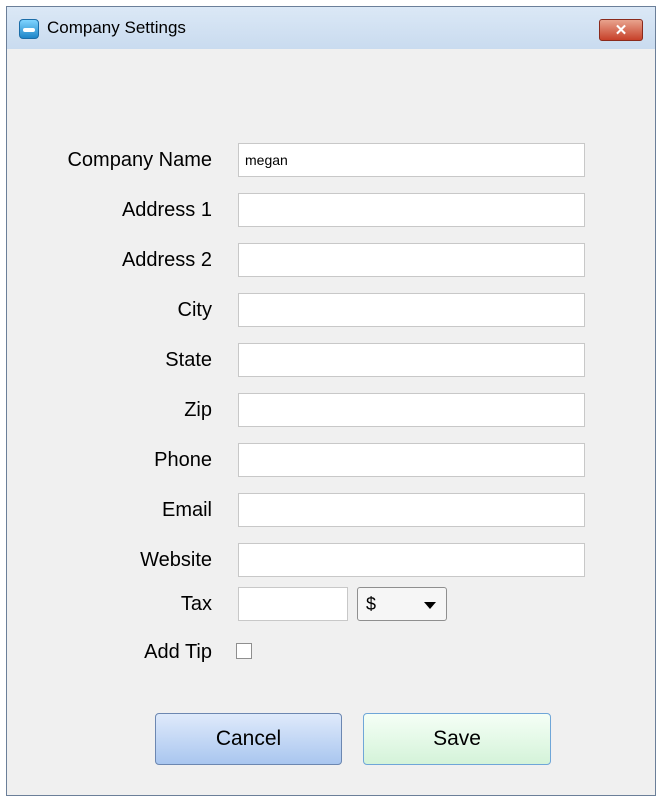 Image resolution: width=662 pixels, height=806 pixels. What do you see at coordinates (183, 460) in the screenshot?
I see `label-phone: Phone` at bounding box center [183, 460].